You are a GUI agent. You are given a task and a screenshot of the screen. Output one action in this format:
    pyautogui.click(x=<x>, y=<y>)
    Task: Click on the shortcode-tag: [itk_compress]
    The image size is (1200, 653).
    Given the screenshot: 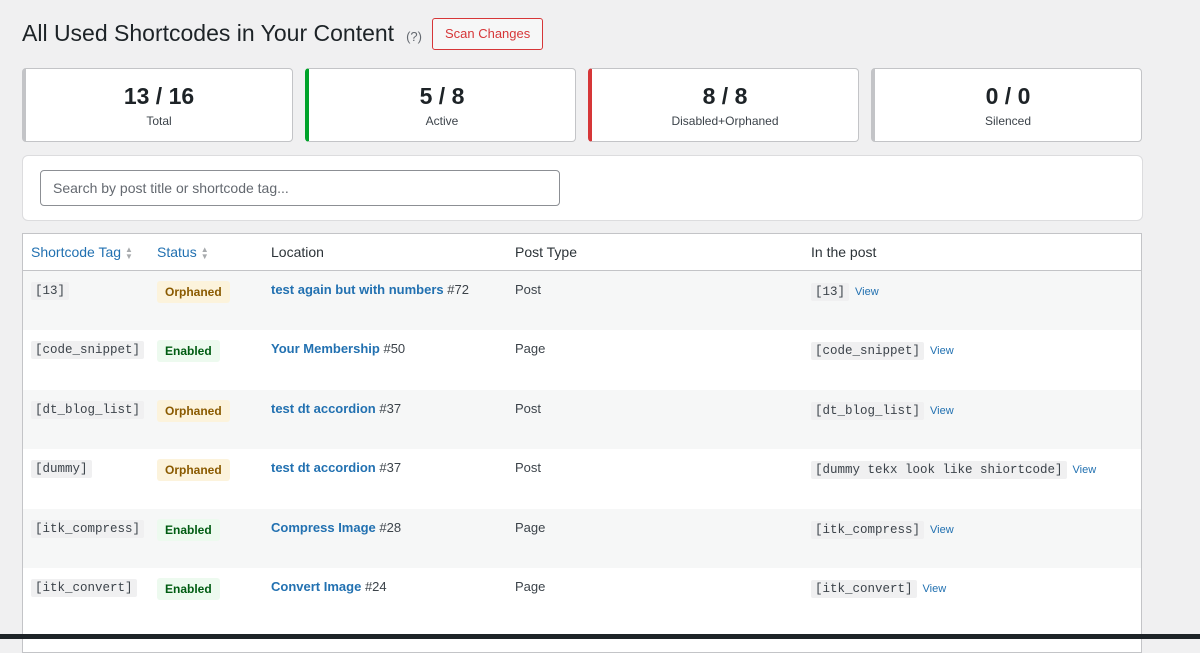 What is the action you would take?
    pyautogui.click(x=88, y=528)
    